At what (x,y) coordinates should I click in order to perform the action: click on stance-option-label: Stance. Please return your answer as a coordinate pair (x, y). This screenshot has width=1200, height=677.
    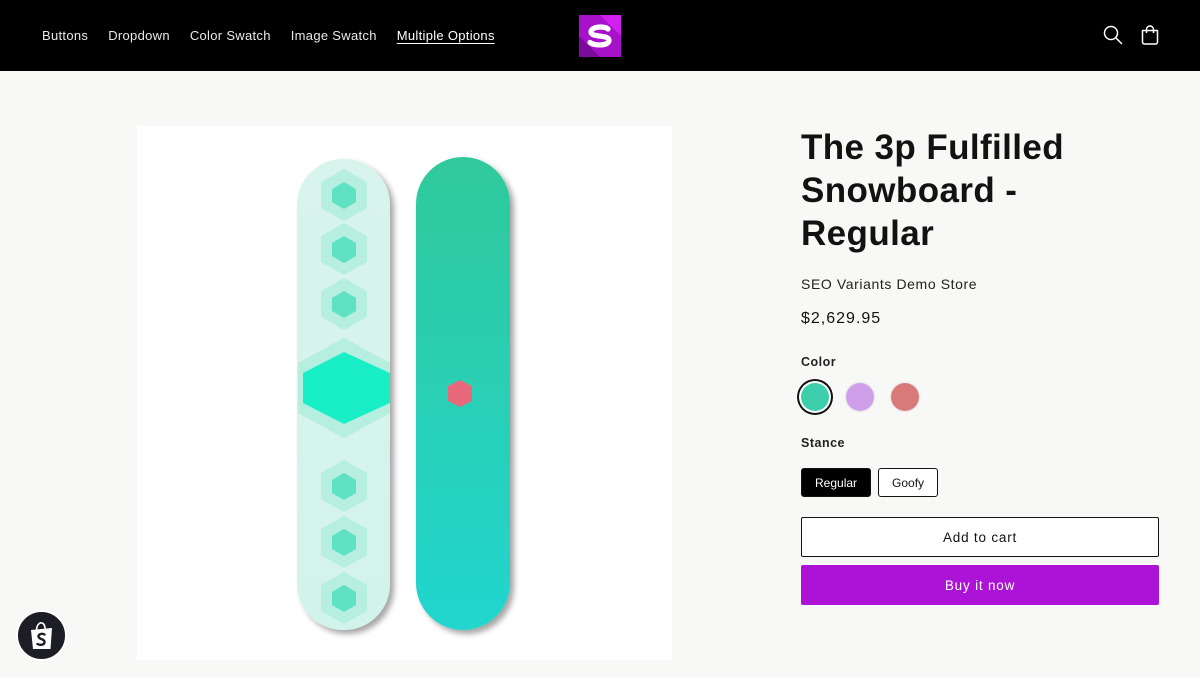
    Looking at the image, I should click on (823, 443).